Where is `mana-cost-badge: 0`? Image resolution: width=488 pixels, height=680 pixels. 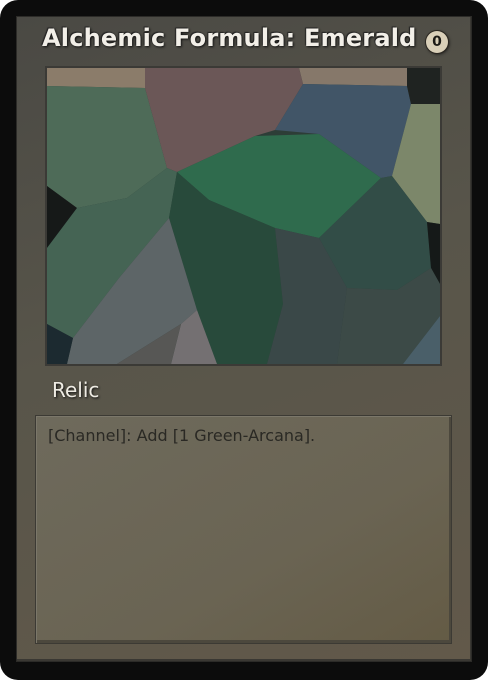 mana-cost-badge: 0 is located at coordinates (437, 42).